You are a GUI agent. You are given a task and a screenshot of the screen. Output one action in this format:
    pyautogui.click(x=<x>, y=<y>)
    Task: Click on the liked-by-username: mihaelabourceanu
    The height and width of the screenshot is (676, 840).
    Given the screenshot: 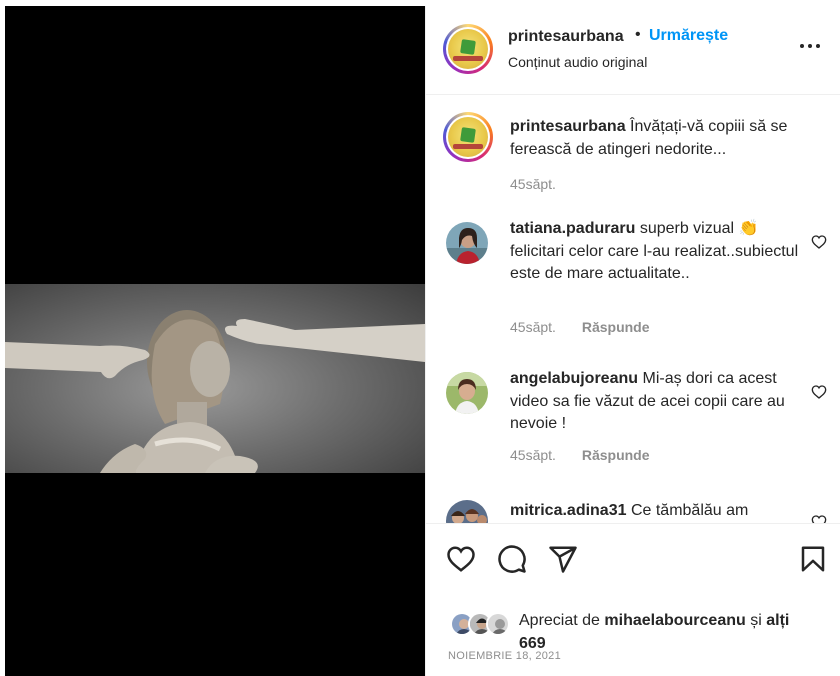 What is the action you would take?
    pyautogui.click(x=674, y=620)
    